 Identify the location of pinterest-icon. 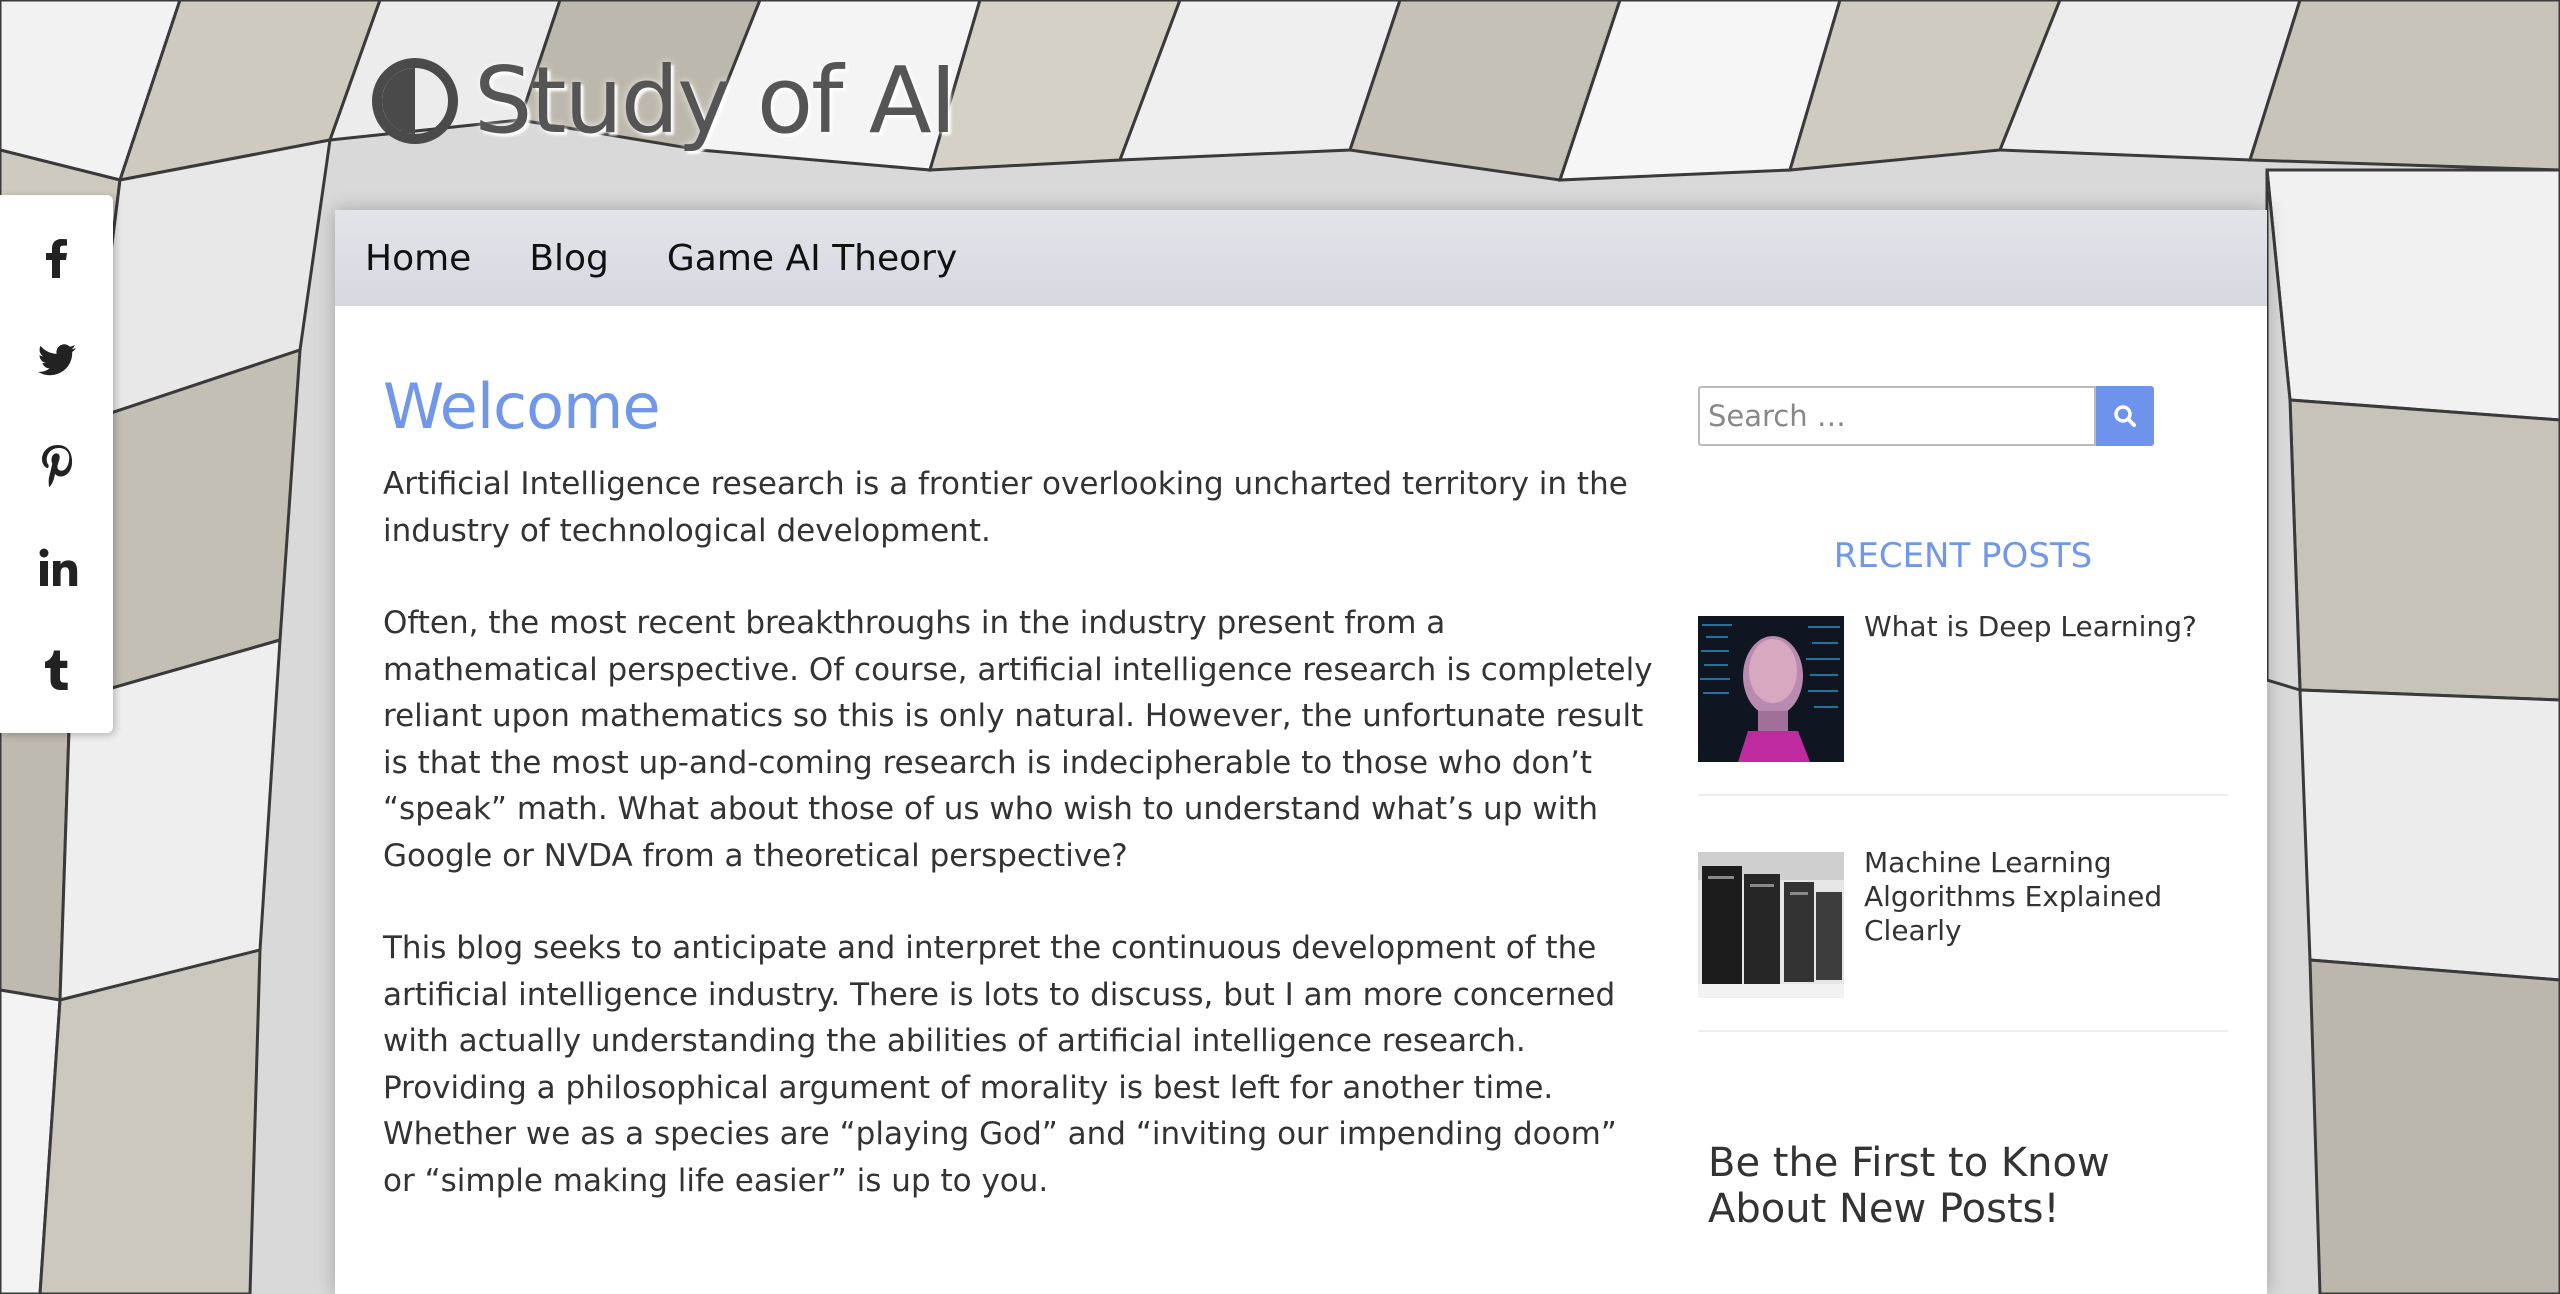
(57, 464).